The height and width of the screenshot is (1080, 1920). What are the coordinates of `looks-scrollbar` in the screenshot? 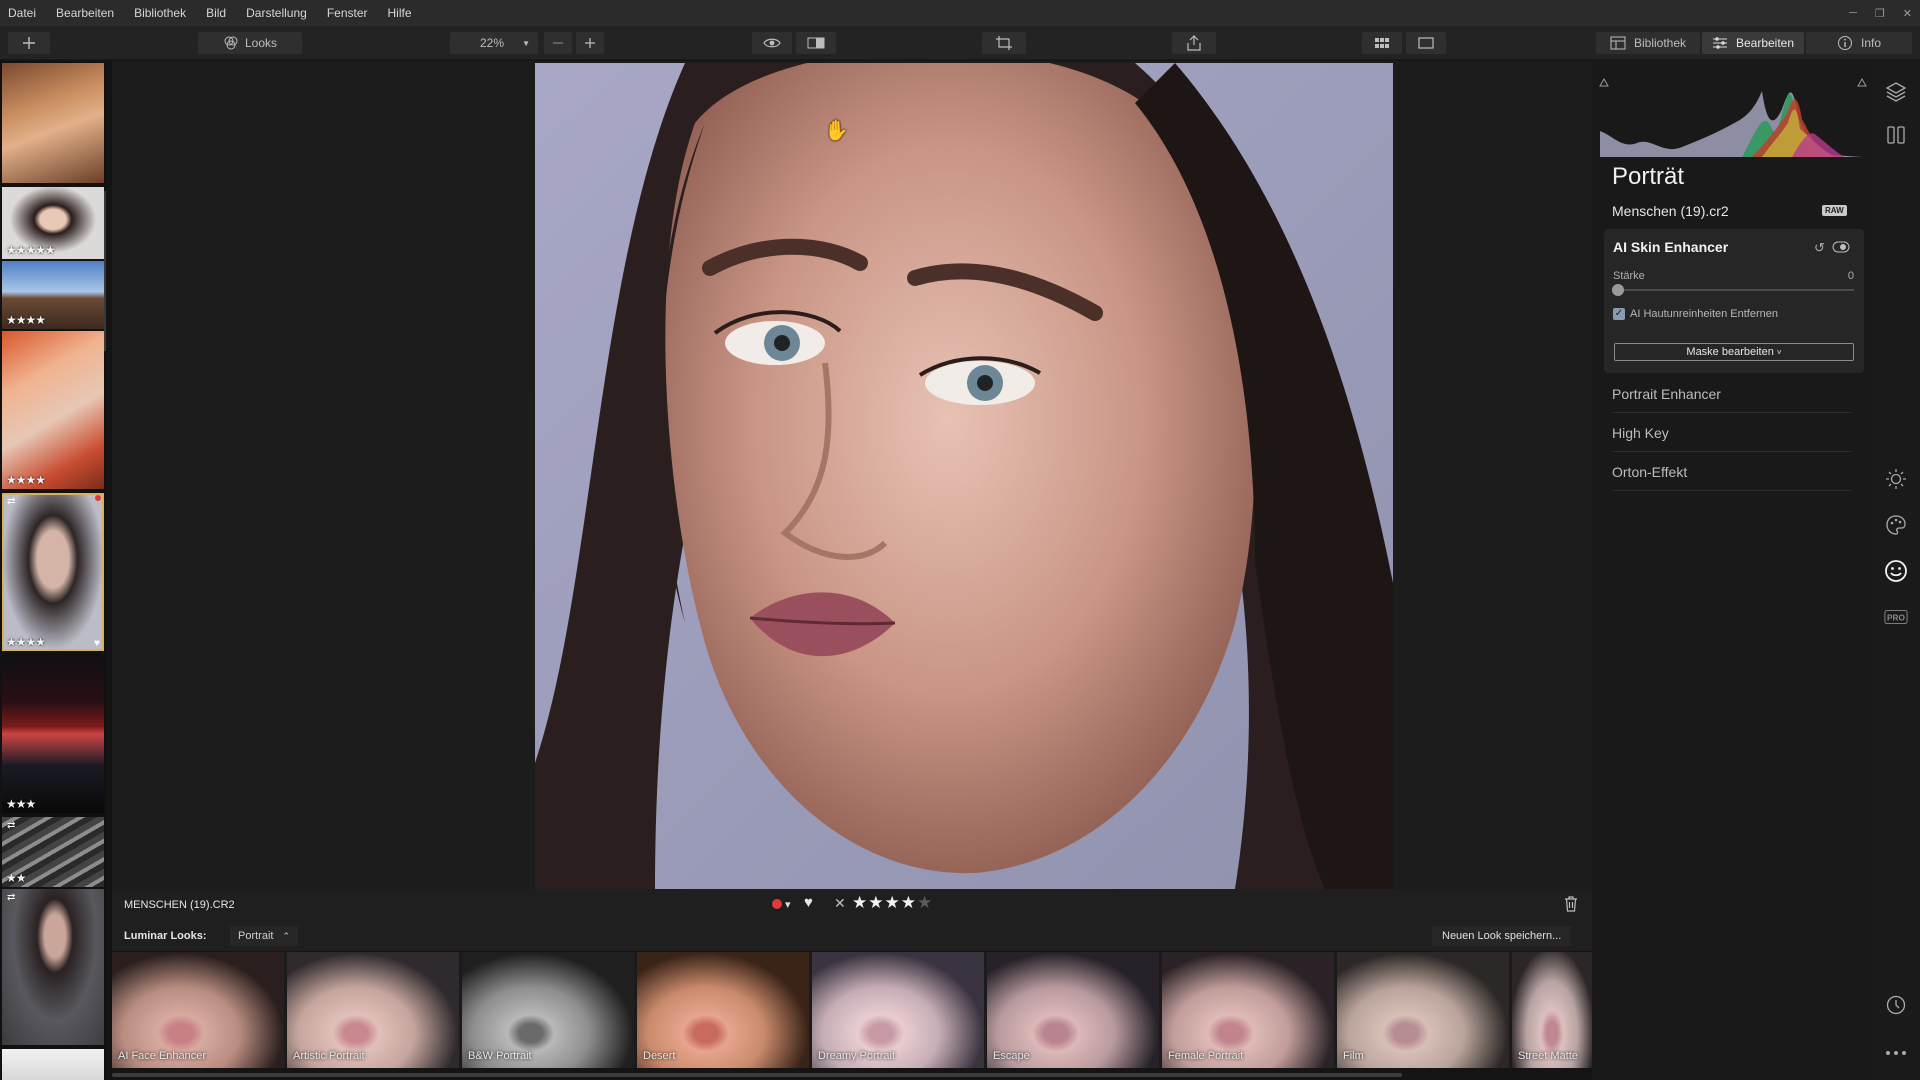 It's located at (757, 1075).